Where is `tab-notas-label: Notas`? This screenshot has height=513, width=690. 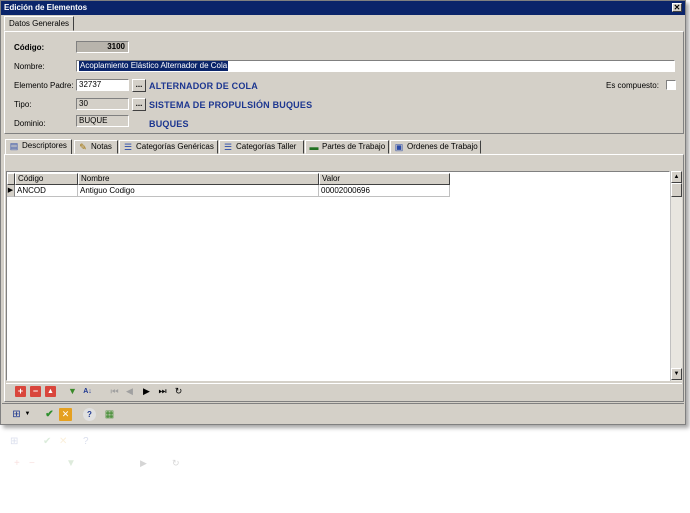 tab-notas-label: Notas is located at coordinates (101, 146).